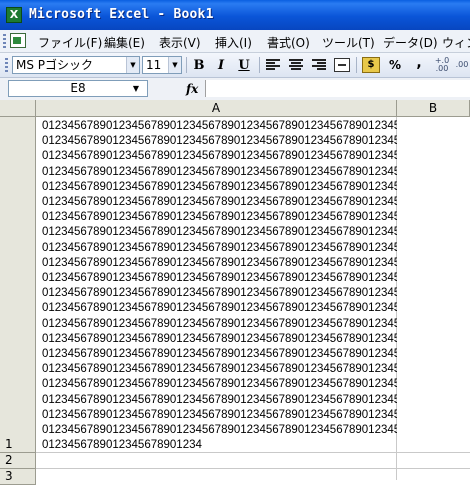 This screenshot has height=485, width=470. Describe the element at coordinates (154, 65) in the screenshot. I see `font-size-value: 11` at that location.